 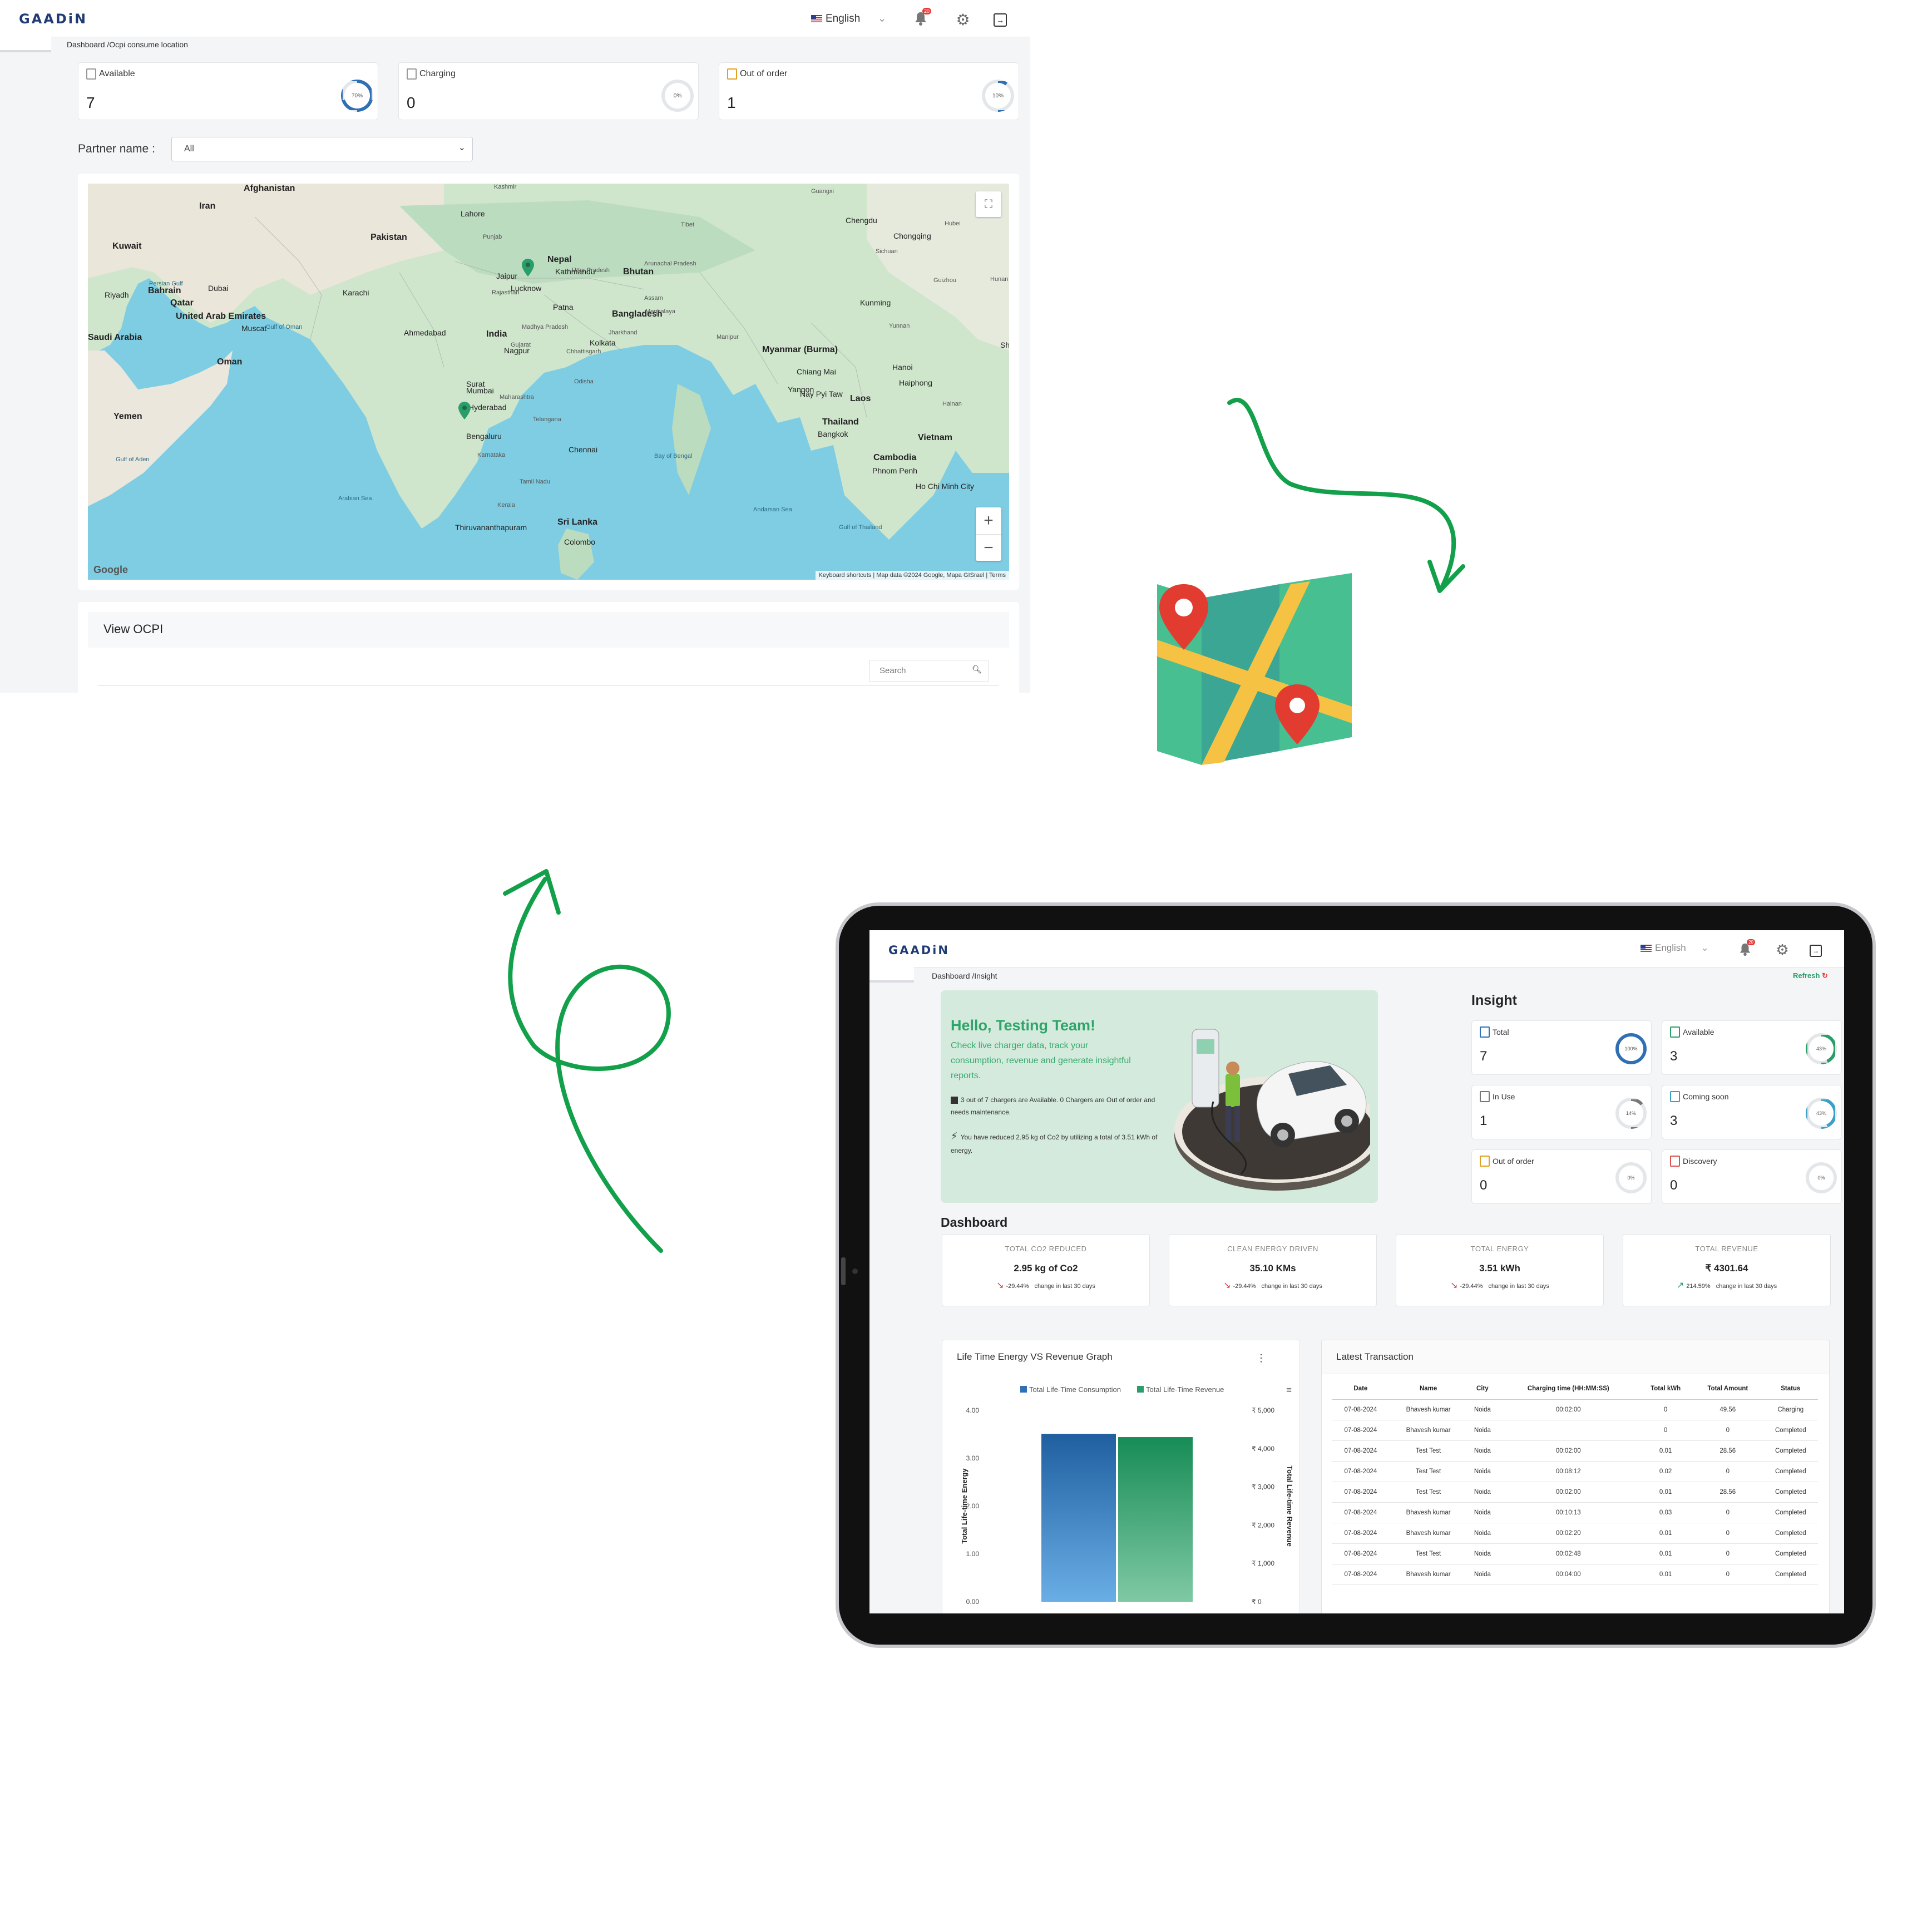 I want to click on more-options-icon: ⋮, so click(x=1261, y=1358).